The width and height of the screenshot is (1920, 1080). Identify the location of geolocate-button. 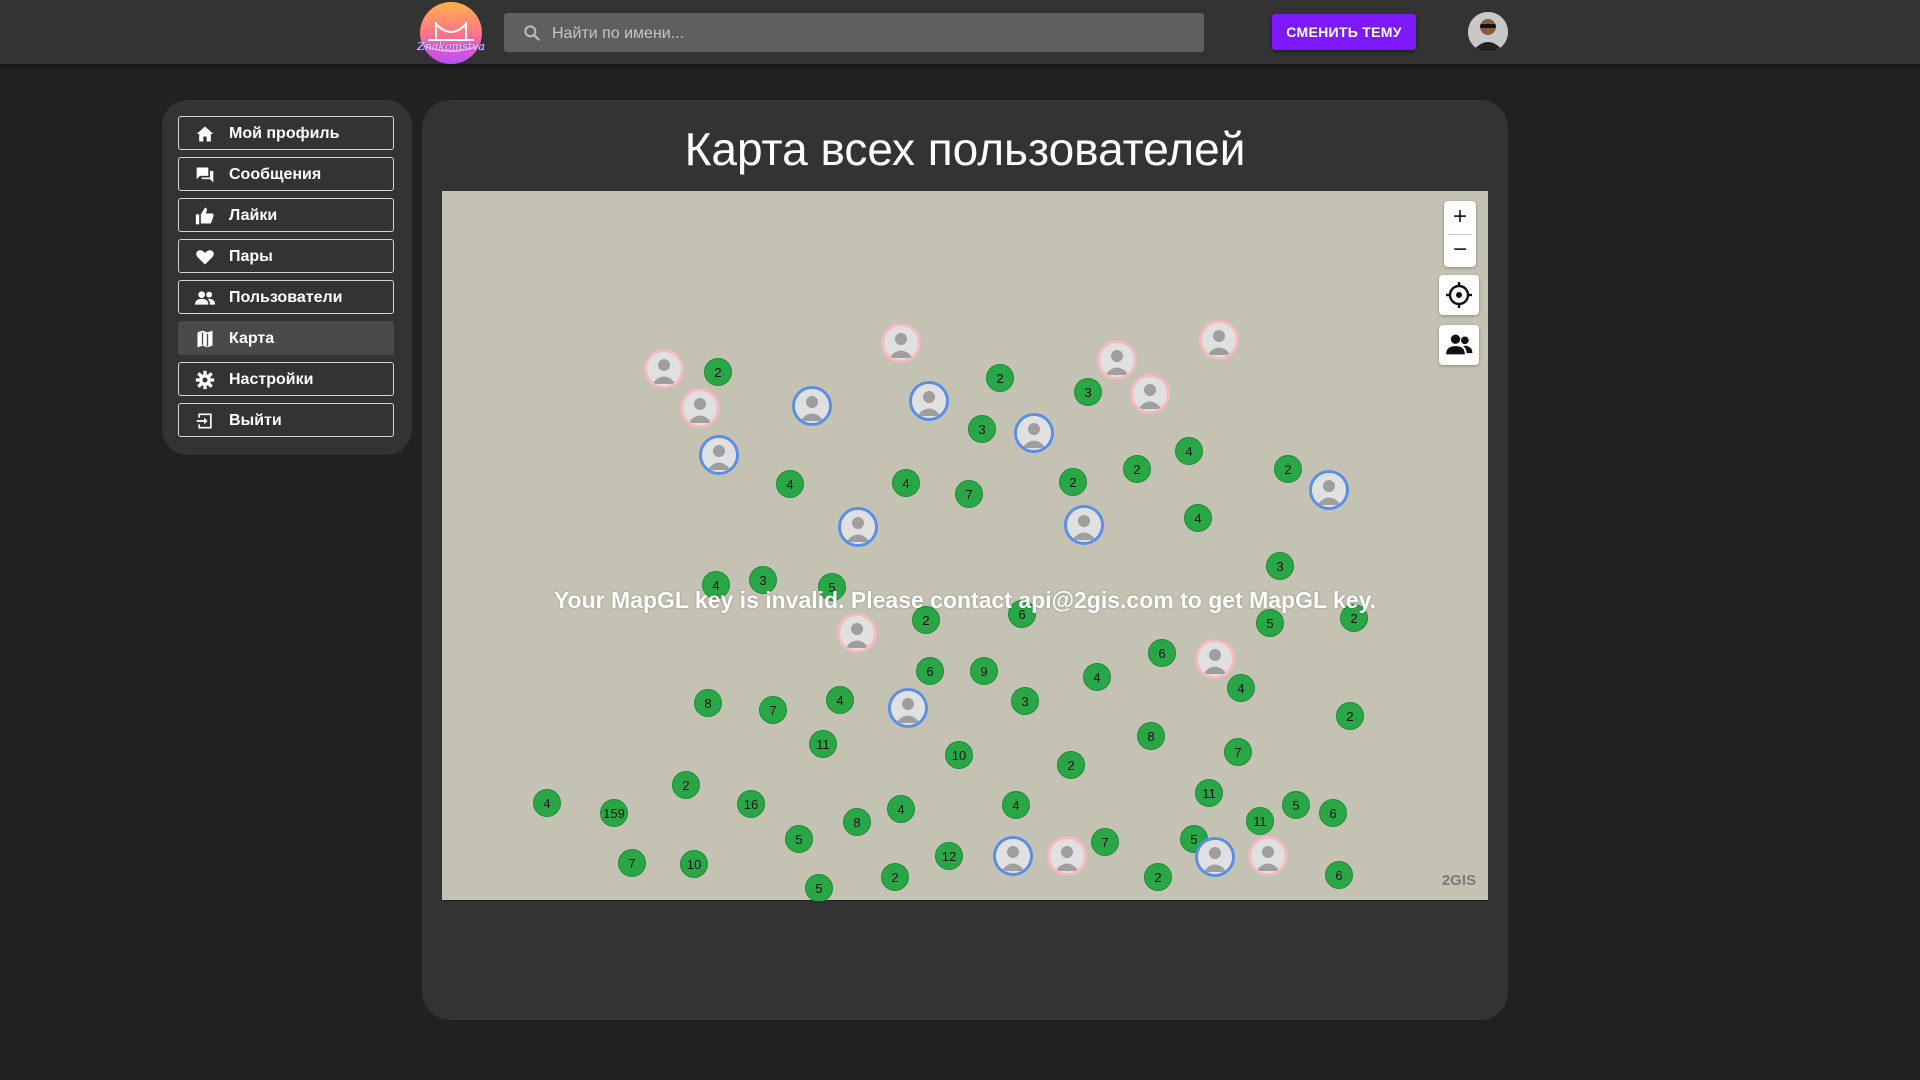
(1459, 295).